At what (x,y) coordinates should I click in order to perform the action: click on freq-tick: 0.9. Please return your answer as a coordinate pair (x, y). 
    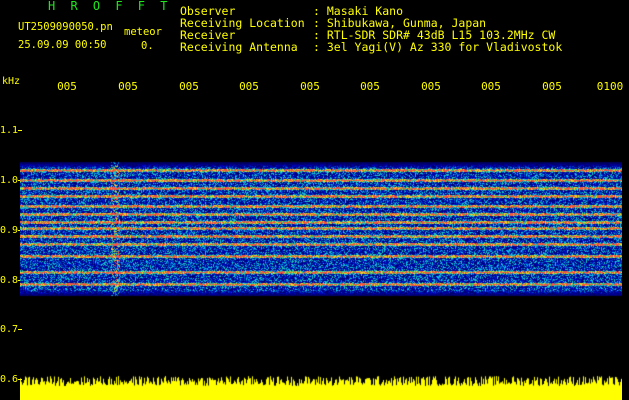
    Looking at the image, I should click on (9, 230).